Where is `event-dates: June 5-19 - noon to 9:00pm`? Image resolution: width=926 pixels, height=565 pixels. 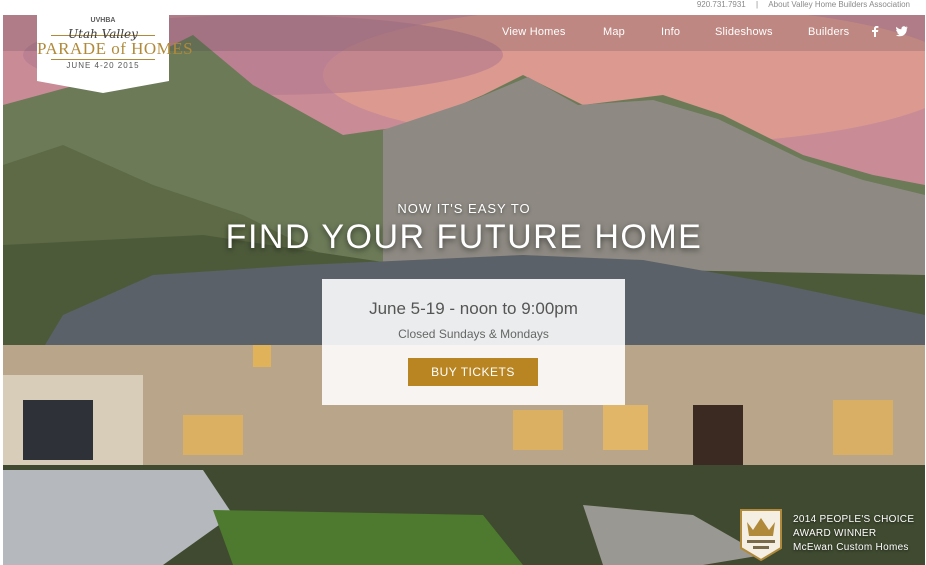
event-dates: June 5-19 - noon to 9:00pm is located at coordinates (473, 308).